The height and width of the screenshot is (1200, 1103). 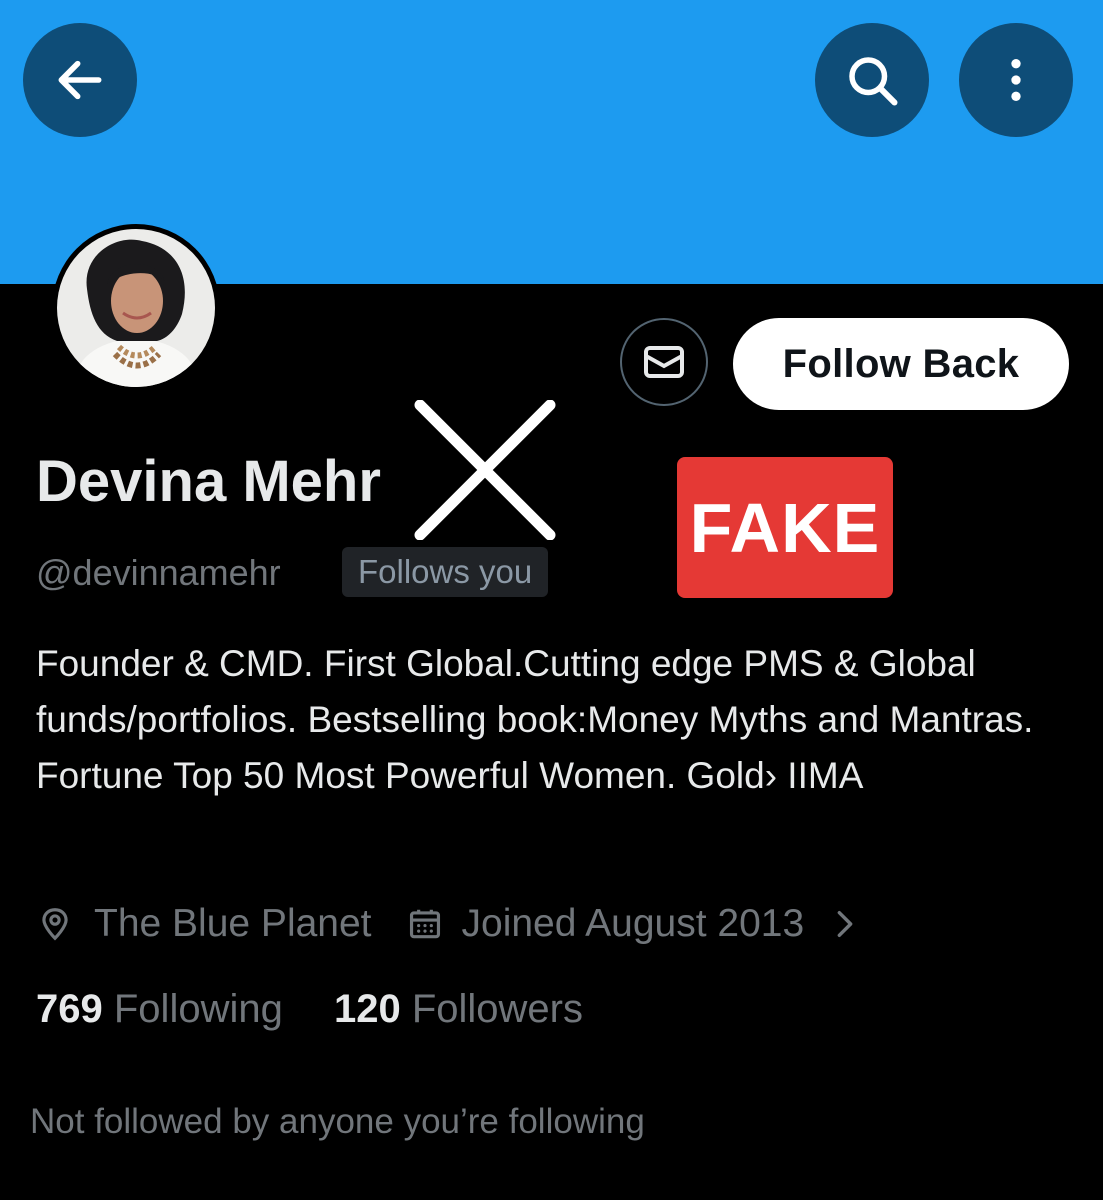 I want to click on fake-stamp: FAKE, so click(x=785, y=527).